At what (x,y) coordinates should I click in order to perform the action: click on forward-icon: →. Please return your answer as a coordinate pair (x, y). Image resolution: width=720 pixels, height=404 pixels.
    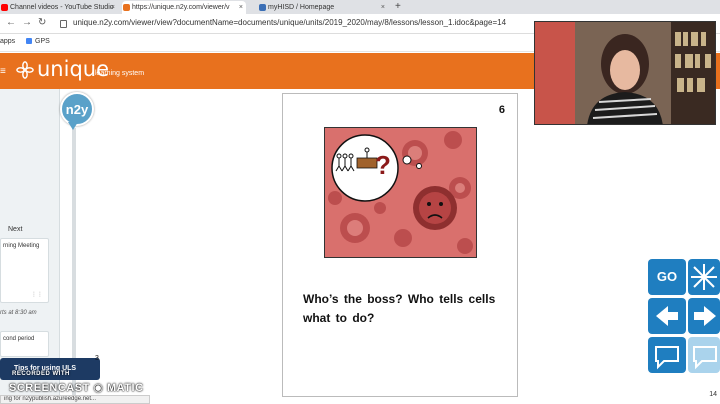
    Looking at the image, I should click on (27, 22).